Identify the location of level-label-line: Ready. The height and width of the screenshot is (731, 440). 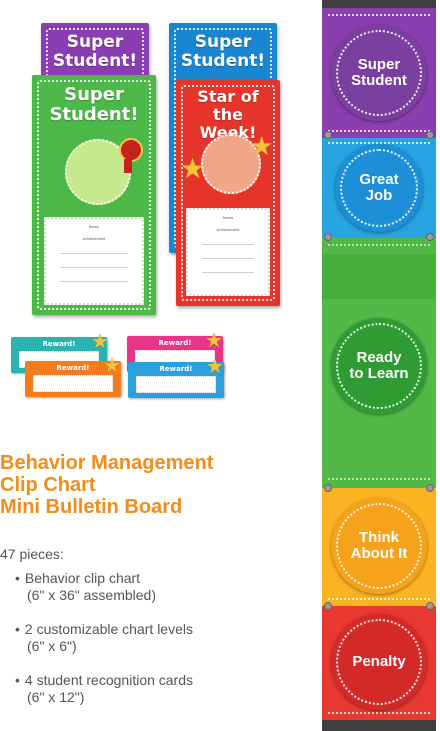
(379, 357).